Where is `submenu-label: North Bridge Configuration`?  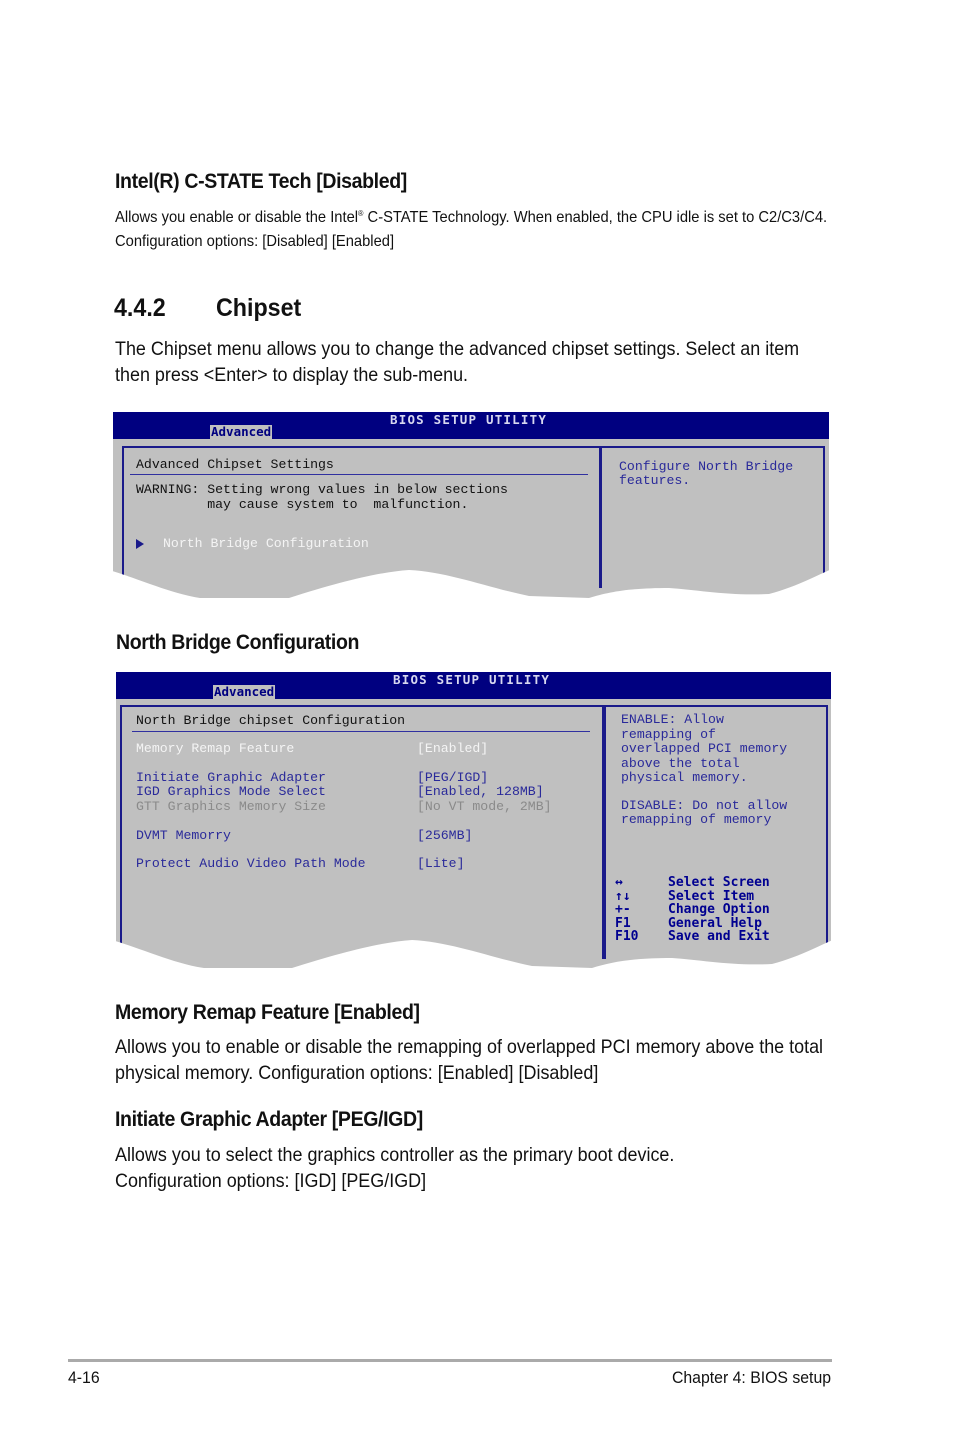 submenu-label: North Bridge Configuration is located at coordinates (266, 543).